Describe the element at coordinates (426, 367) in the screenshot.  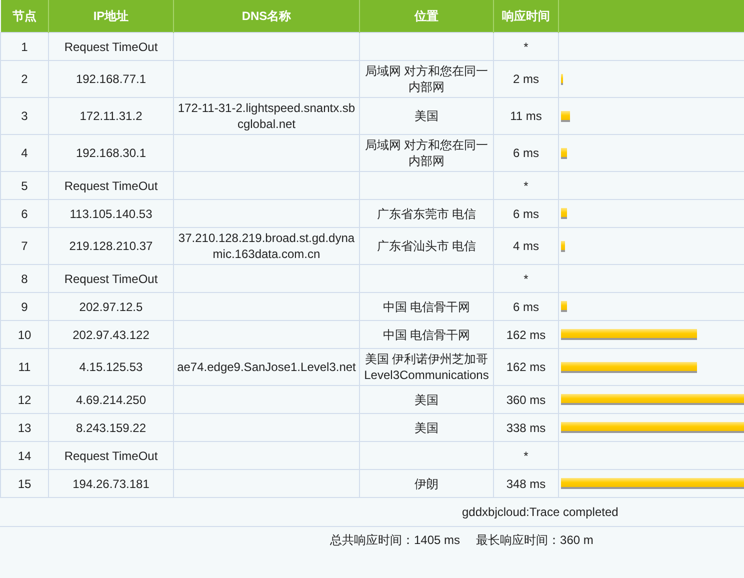
I see `location-cell: 美国 伊利诺伊州芝加哥Level3Communications` at that location.